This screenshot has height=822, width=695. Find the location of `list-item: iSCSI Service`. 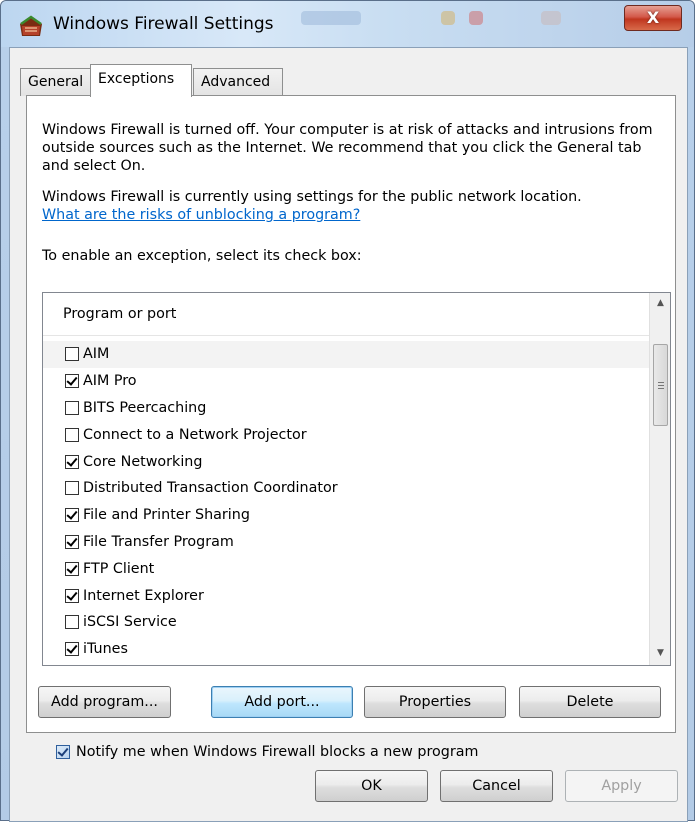

list-item: iSCSI Service is located at coordinates (346, 622).